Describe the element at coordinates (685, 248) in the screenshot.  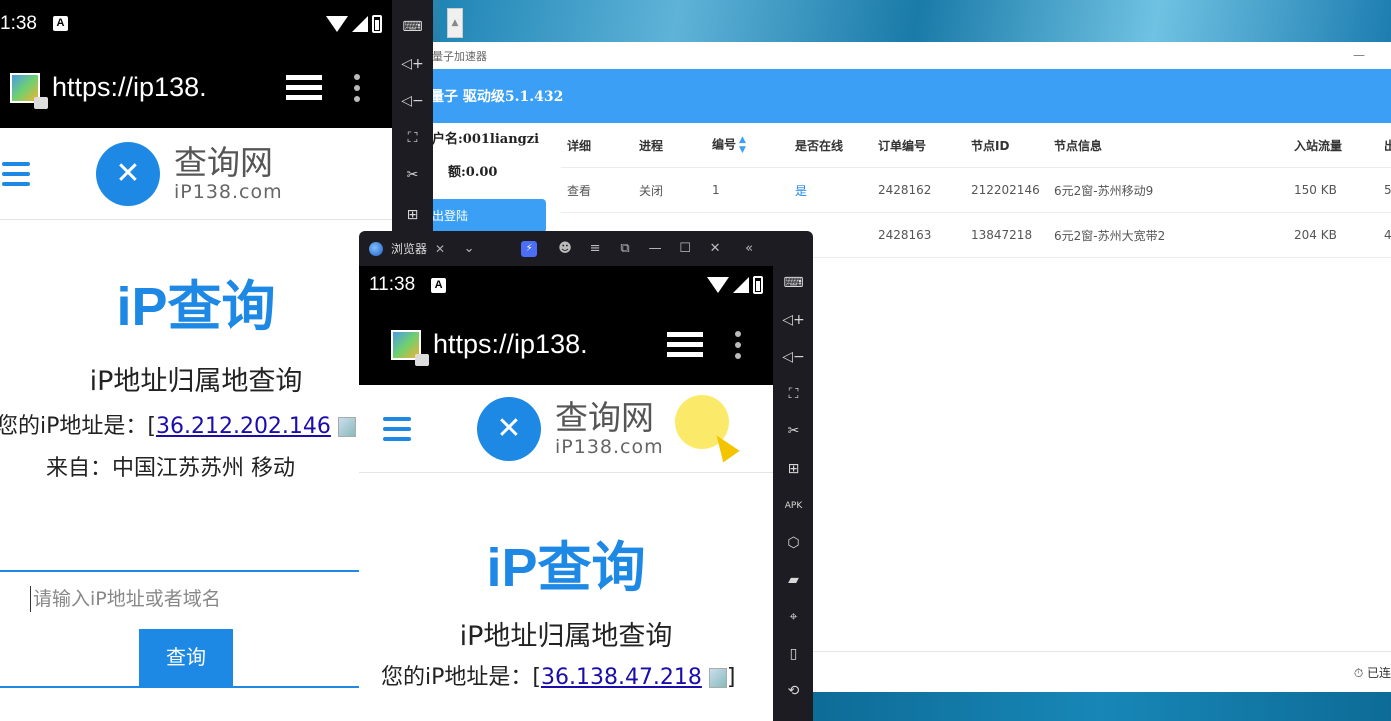
I see `maximize-icon: ☐` at that location.